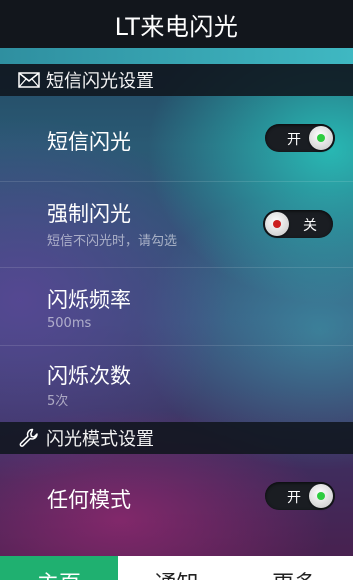 The image size is (353, 580). Describe the element at coordinates (89, 142) in the screenshot. I see `setting-label-sms-flash: 短信闪光` at that location.